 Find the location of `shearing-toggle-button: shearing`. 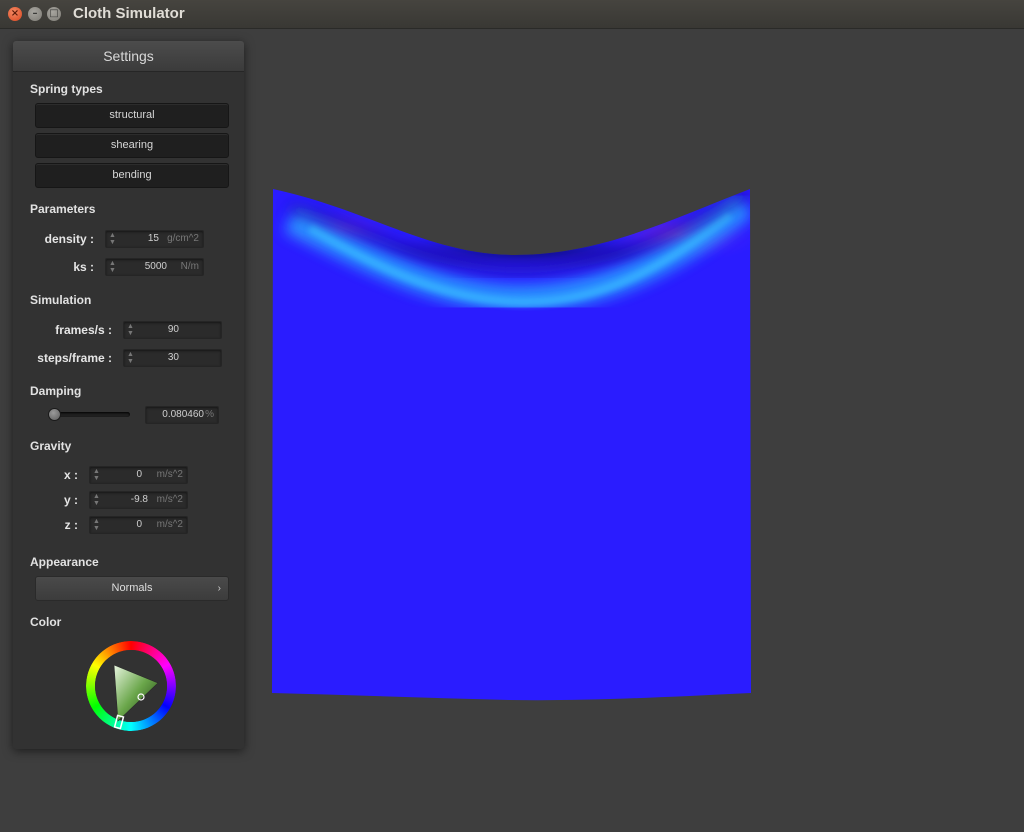

shearing-toggle-button: shearing is located at coordinates (132, 145).